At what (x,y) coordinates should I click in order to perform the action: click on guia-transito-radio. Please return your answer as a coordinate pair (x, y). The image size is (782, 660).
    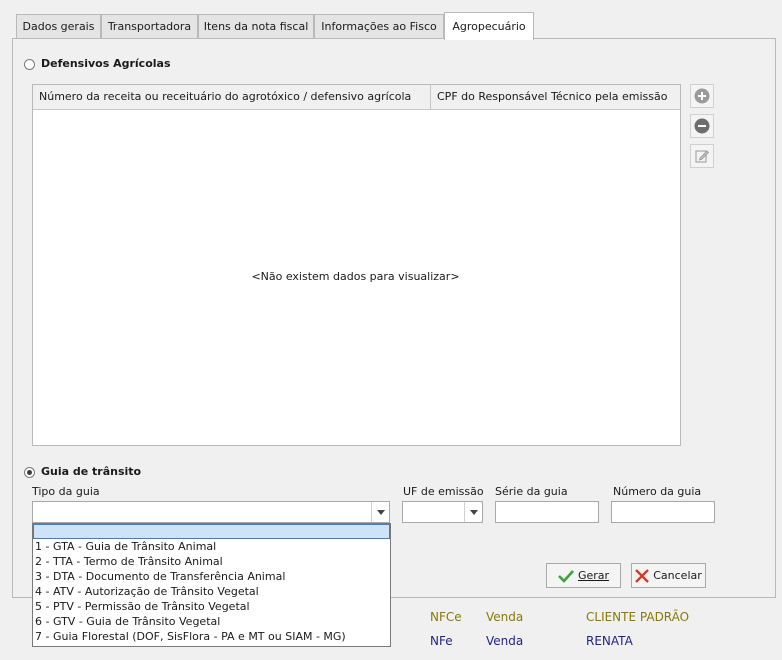
    Looking at the image, I should click on (29, 472).